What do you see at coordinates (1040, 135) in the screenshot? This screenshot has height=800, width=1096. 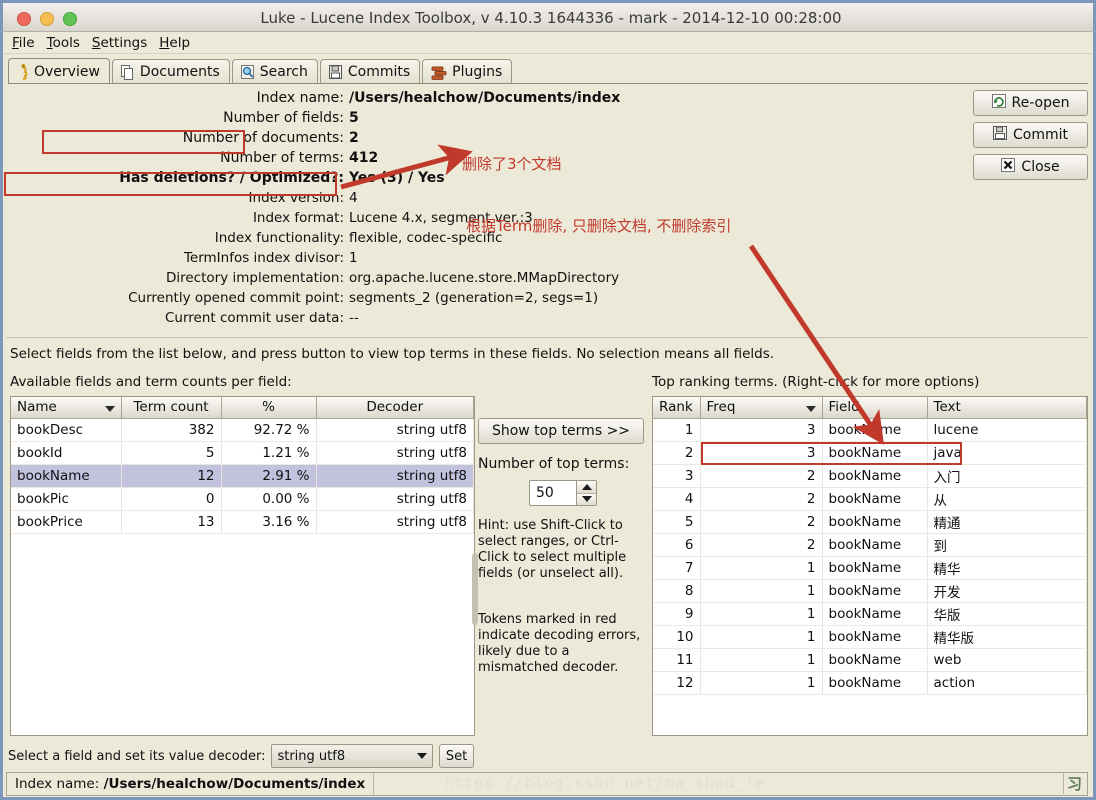 I see `commit-button-label: Commit` at bounding box center [1040, 135].